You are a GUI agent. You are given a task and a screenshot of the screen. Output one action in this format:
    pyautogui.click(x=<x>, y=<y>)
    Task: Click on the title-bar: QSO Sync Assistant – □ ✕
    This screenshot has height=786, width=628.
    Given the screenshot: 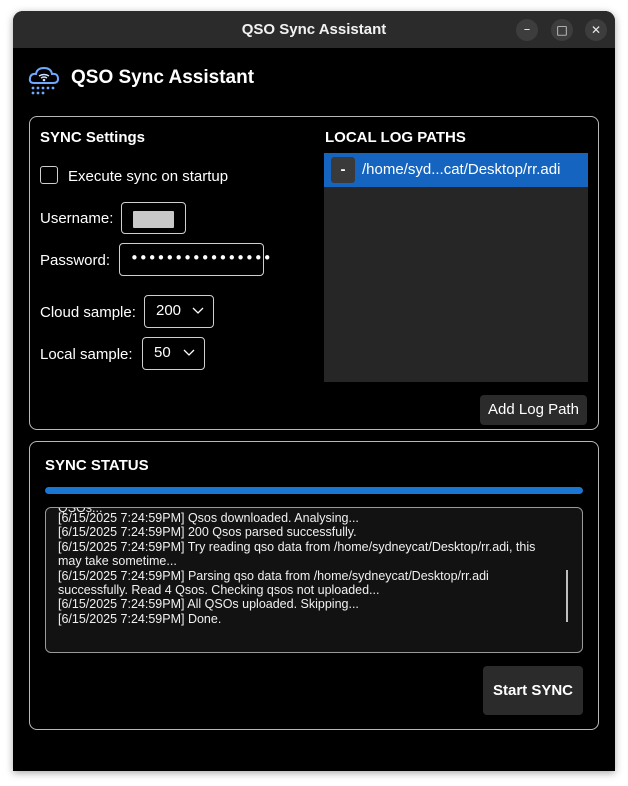 What is the action you would take?
    pyautogui.click(x=314, y=29)
    